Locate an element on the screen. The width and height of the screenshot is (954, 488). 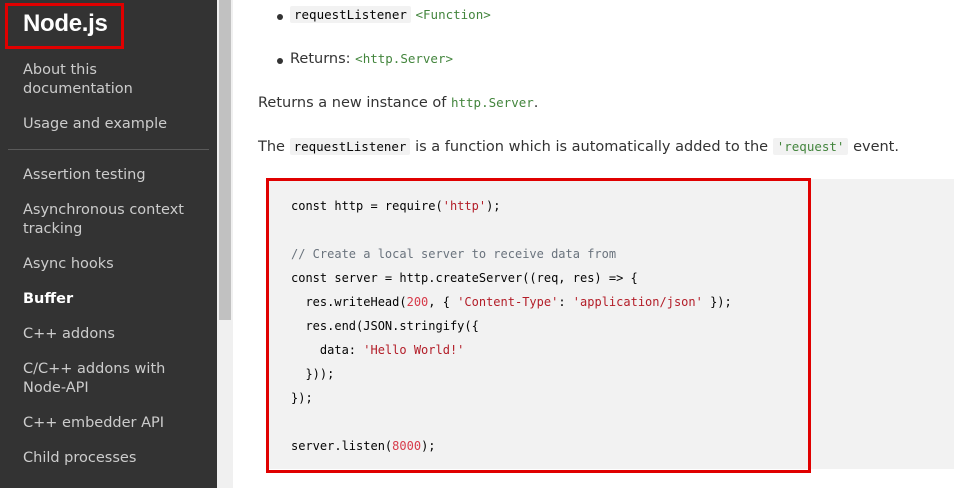
sidebar-item-cpp-addons: C++ addons is located at coordinates (118, 334).